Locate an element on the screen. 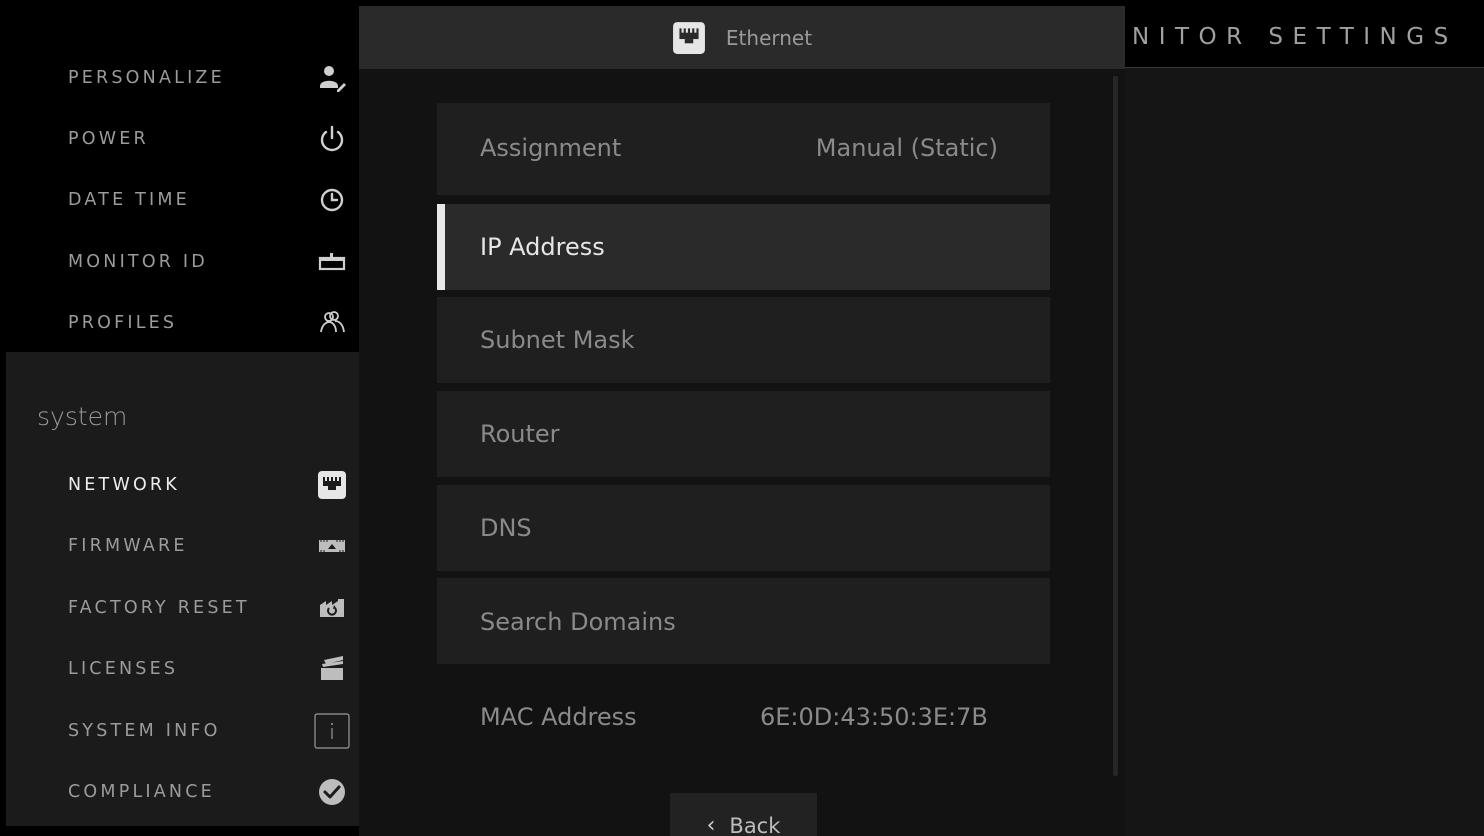 This screenshot has width=1484, height=836. firmware-icon is located at coordinates (332, 546).